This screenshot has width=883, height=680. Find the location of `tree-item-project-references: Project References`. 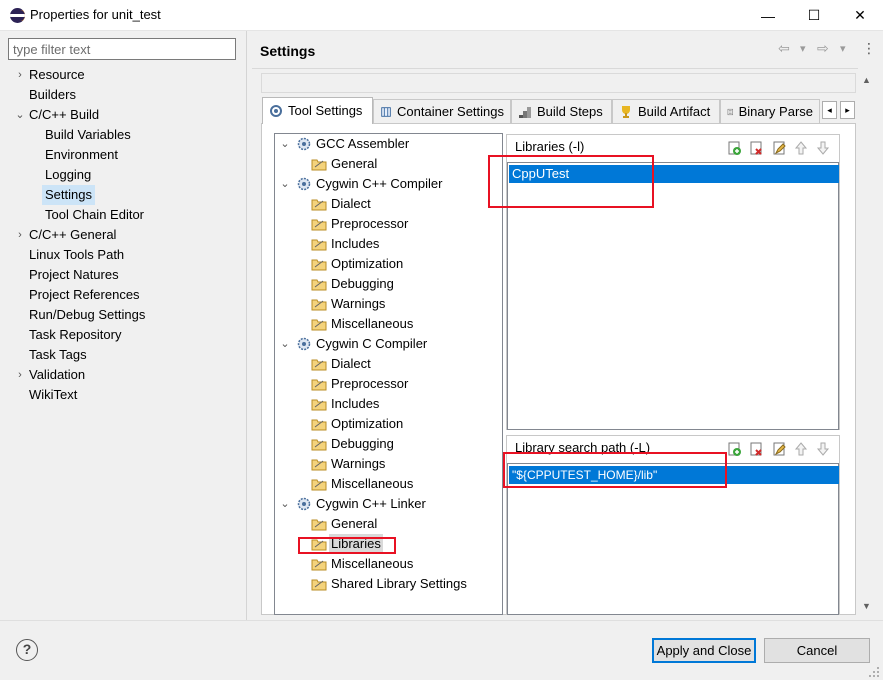

tree-item-project-references: Project References is located at coordinates (84, 295).